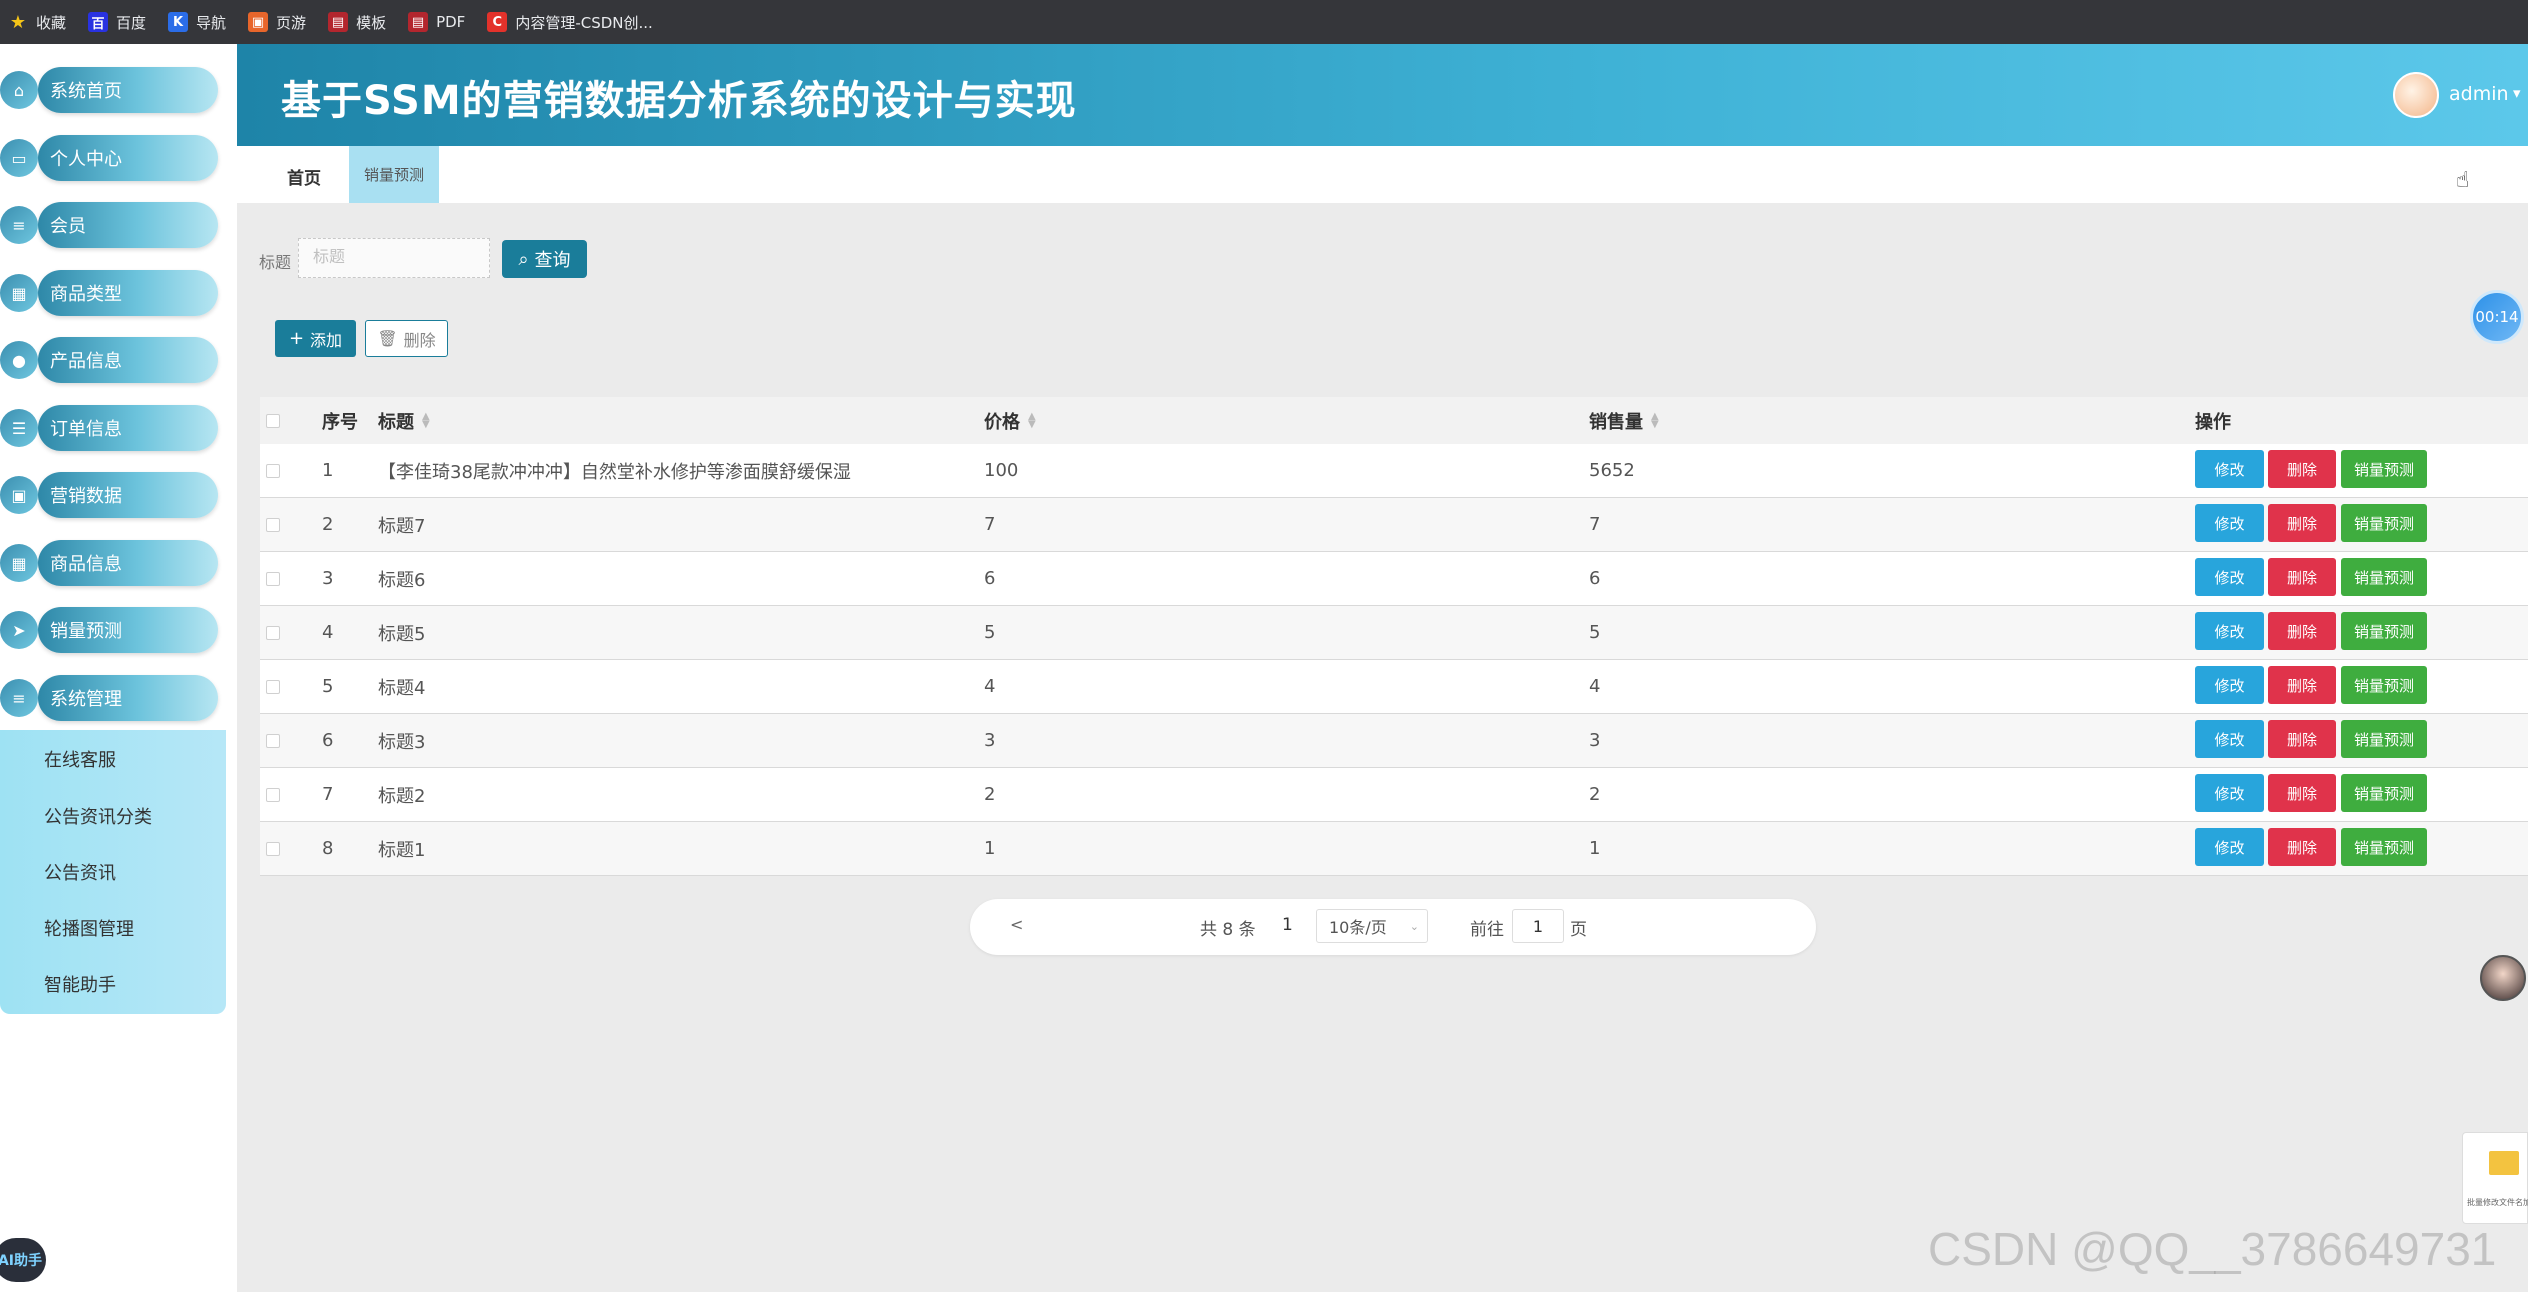 The height and width of the screenshot is (1292, 2528). What do you see at coordinates (80, 984) in the screenshot?
I see `submenu-item-assistant: 智能助手` at bounding box center [80, 984].